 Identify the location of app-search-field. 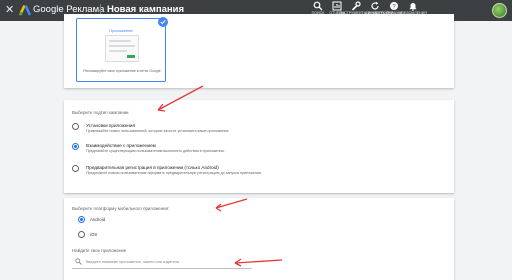
(162, 262).